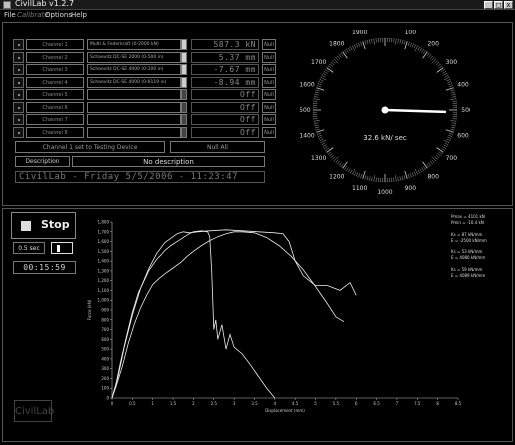 The height and width of the screenshot is (445, 515). What do you see at coordinates (79, 15) in the screenshot?
I see `menu-help: Help` at bounding box center [79, 15].